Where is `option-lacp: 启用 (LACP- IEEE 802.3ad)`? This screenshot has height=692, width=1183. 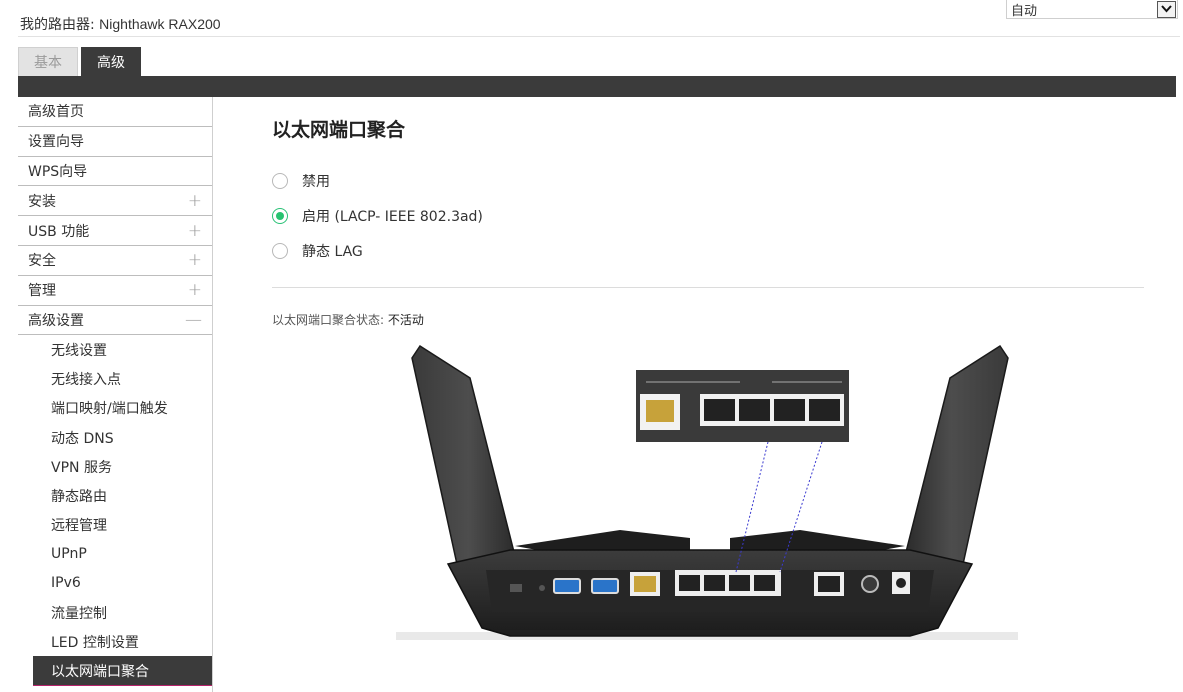
option-lacp: 启用 (LACP- IEEE 802.3ad) is located at coordinates (377, 216).